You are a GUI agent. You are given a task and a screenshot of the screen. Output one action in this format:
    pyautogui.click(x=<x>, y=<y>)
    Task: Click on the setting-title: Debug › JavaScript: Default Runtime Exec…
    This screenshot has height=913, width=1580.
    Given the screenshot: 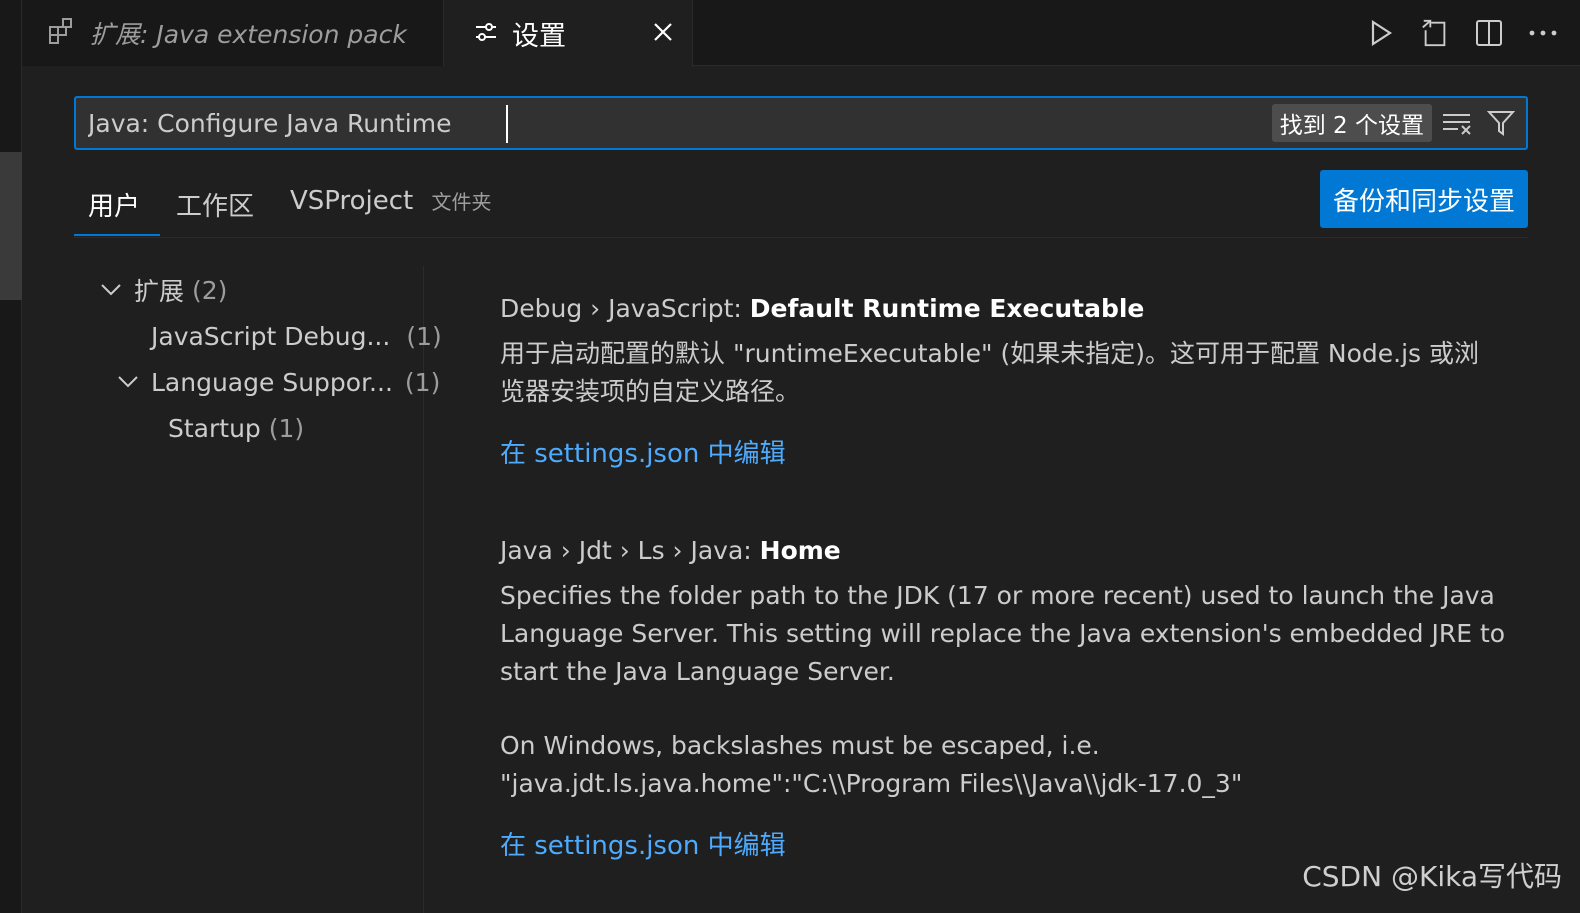 What is the action you would take?
    pyautogui.click(x=1005, y=308)
    